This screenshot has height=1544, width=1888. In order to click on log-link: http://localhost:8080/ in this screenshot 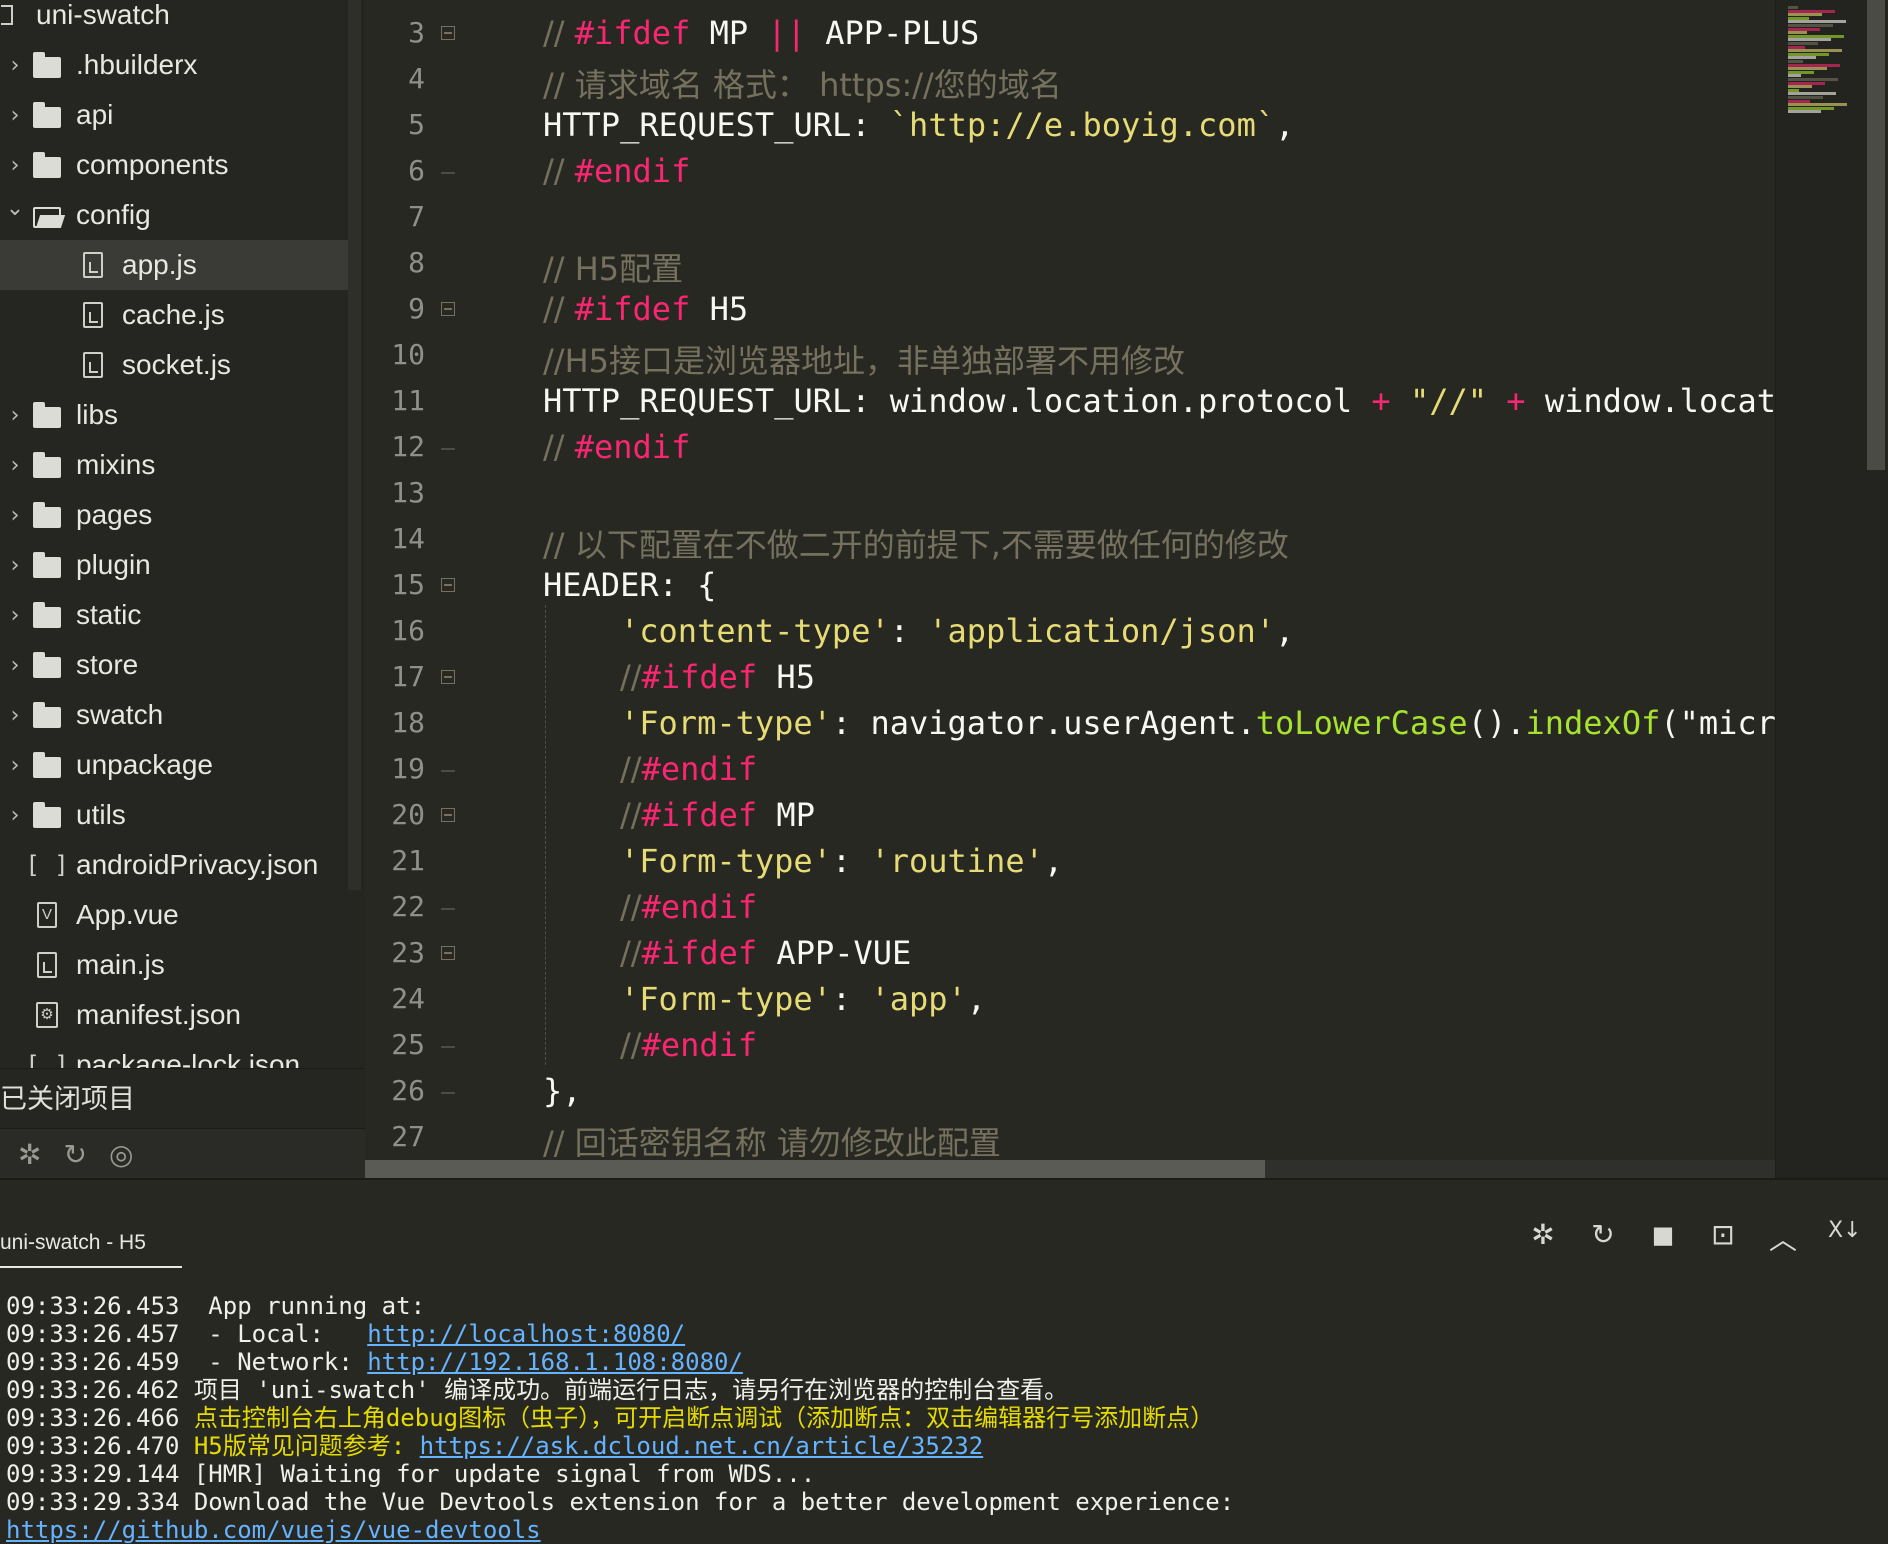, I will do `click(526, 1334)`.